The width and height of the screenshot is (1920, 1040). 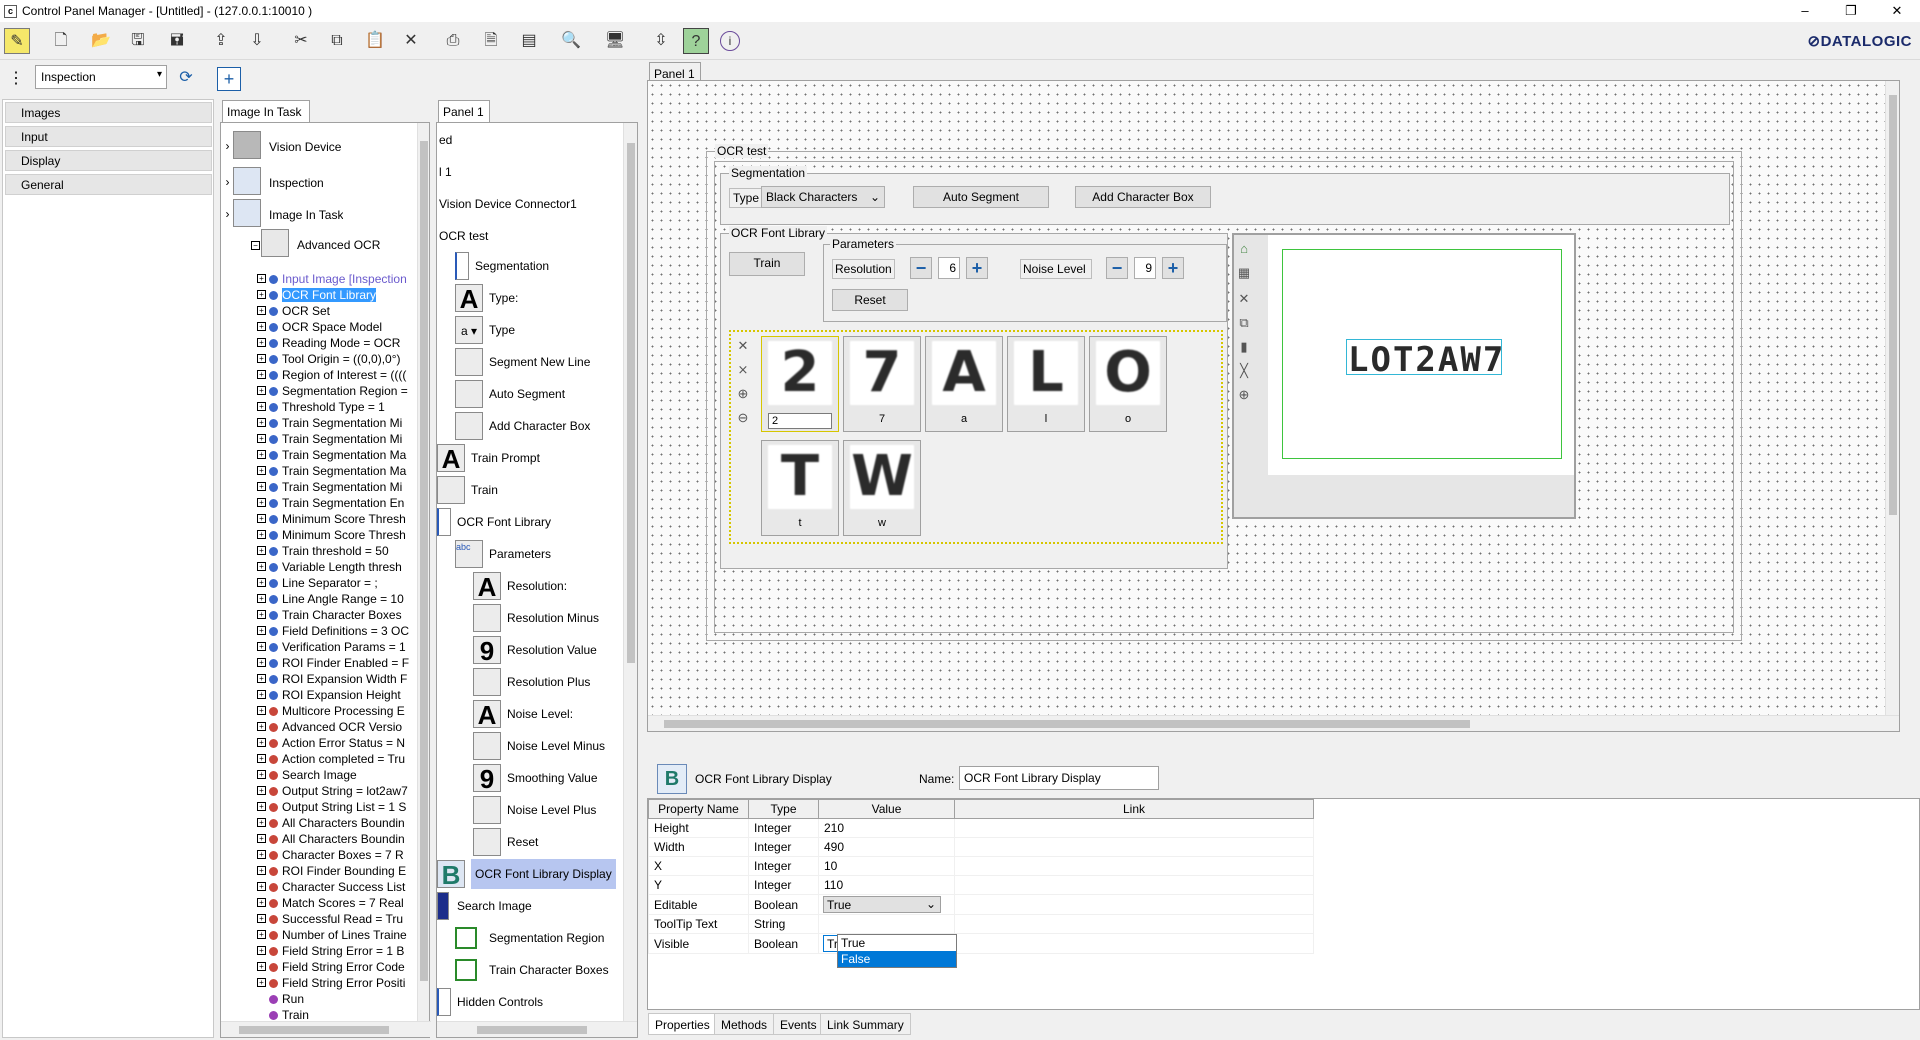 What do you see at coordinates (342, 359) in the screenshot?
I see `tree-param-item: Tool Origin = ((0,0),0°)` at bounding box center [342, 359].